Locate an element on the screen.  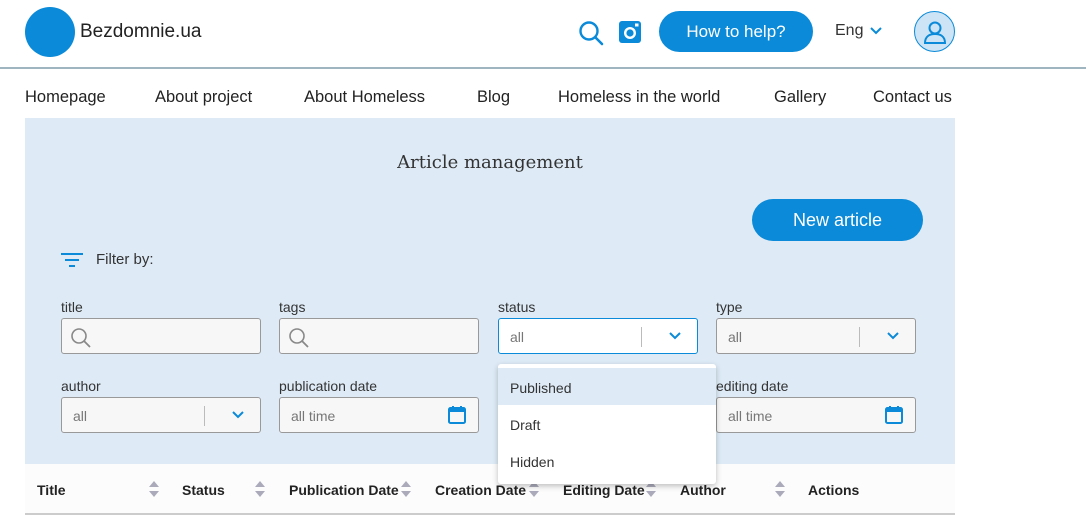
filter-by-heading: Filter by: is located at coordinates (107, 259).